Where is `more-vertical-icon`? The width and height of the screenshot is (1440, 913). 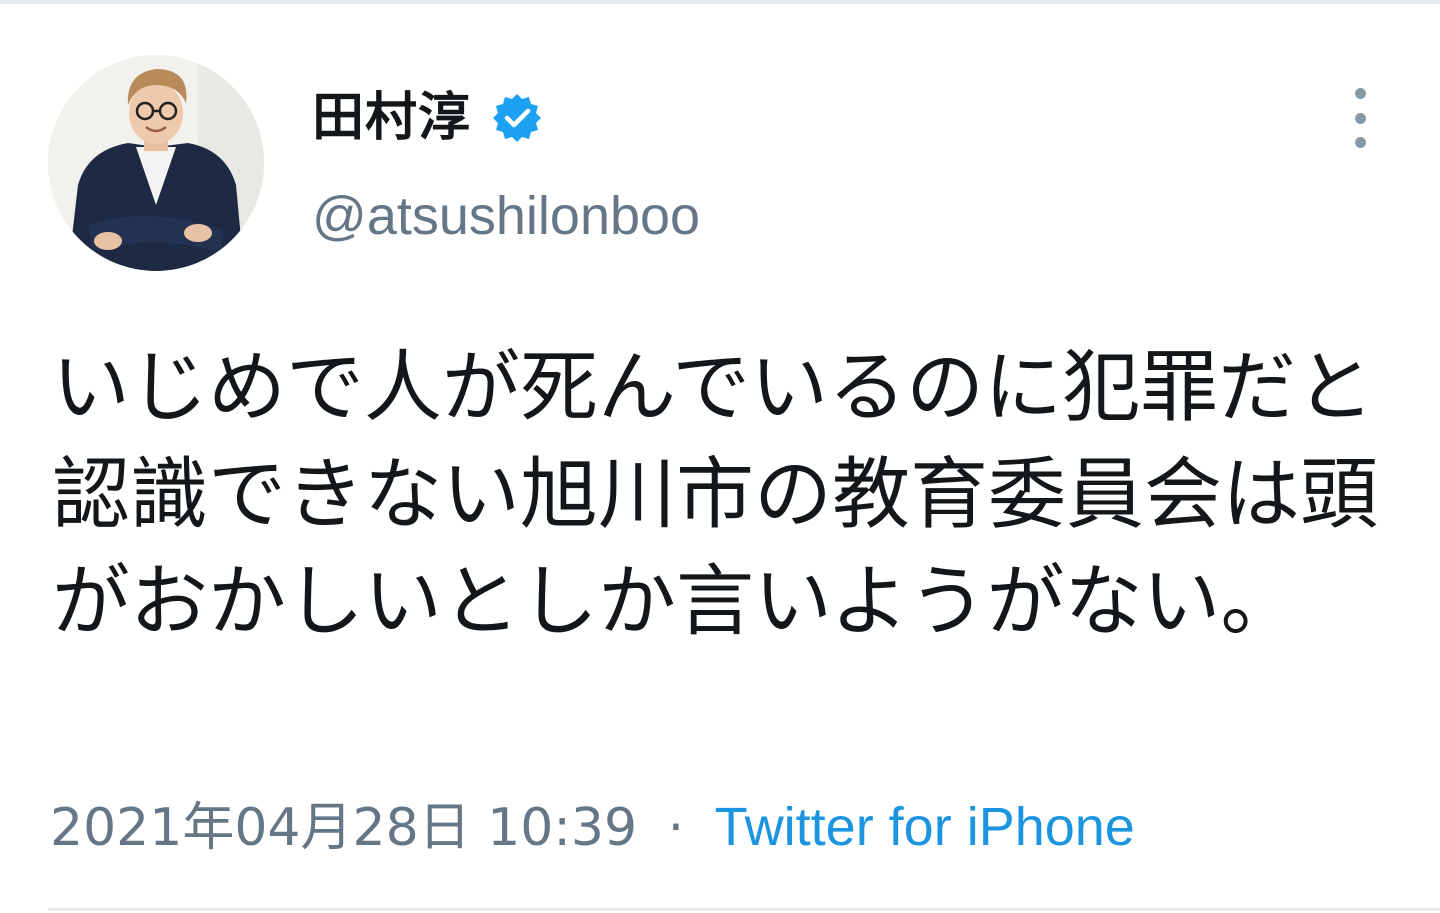 more-vertical-icon is located at coordinates (1360, 118).